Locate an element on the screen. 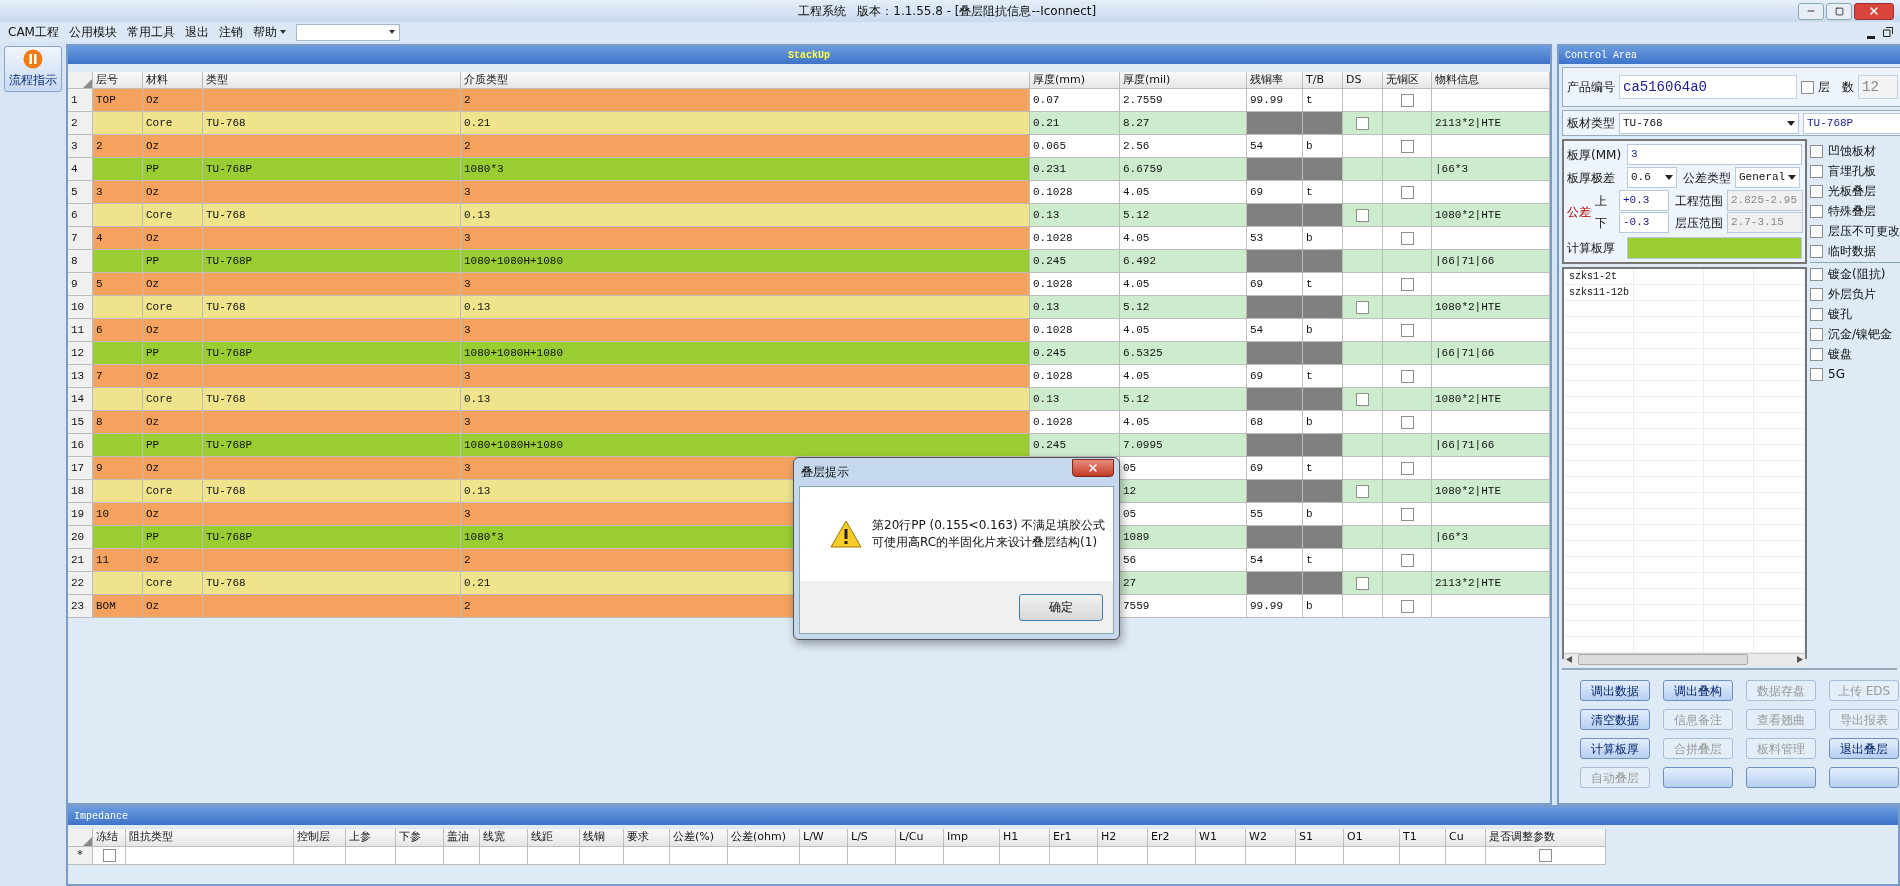 This screenshot has height=886, width=1900. ok-button: 确定 is located at coordinates (1061, 607).